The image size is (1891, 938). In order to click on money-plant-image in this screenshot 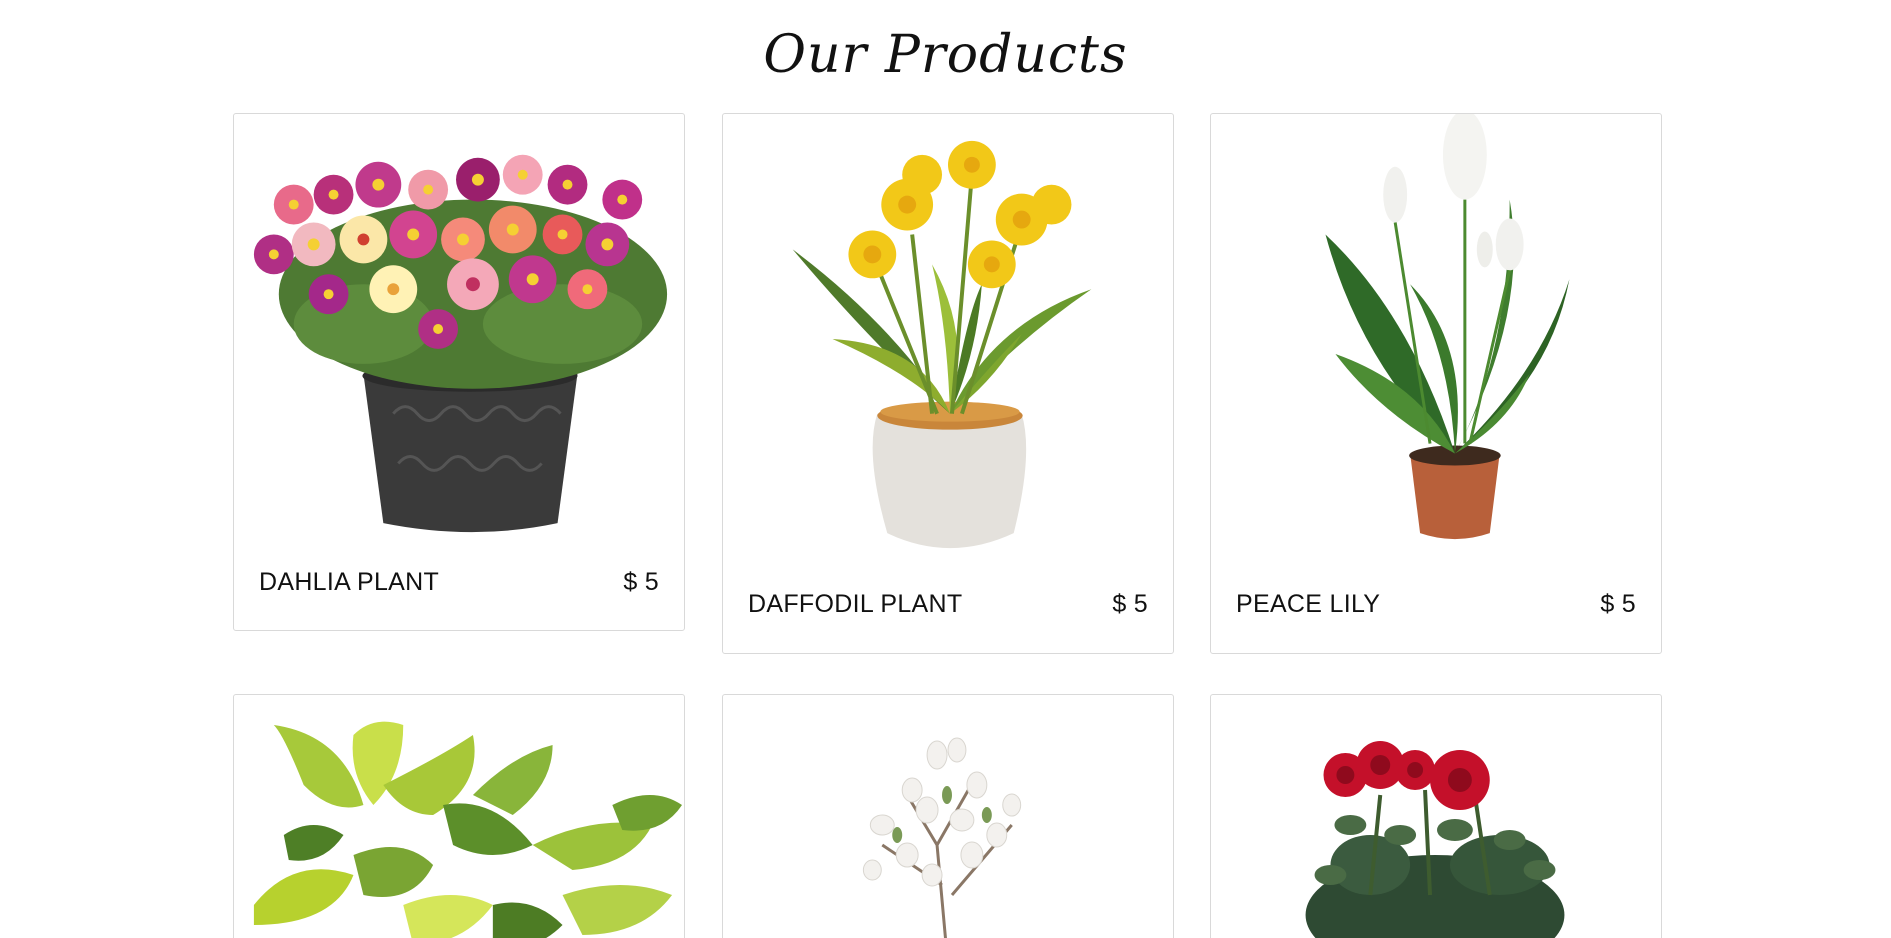, I will do `click(459, 816)`.